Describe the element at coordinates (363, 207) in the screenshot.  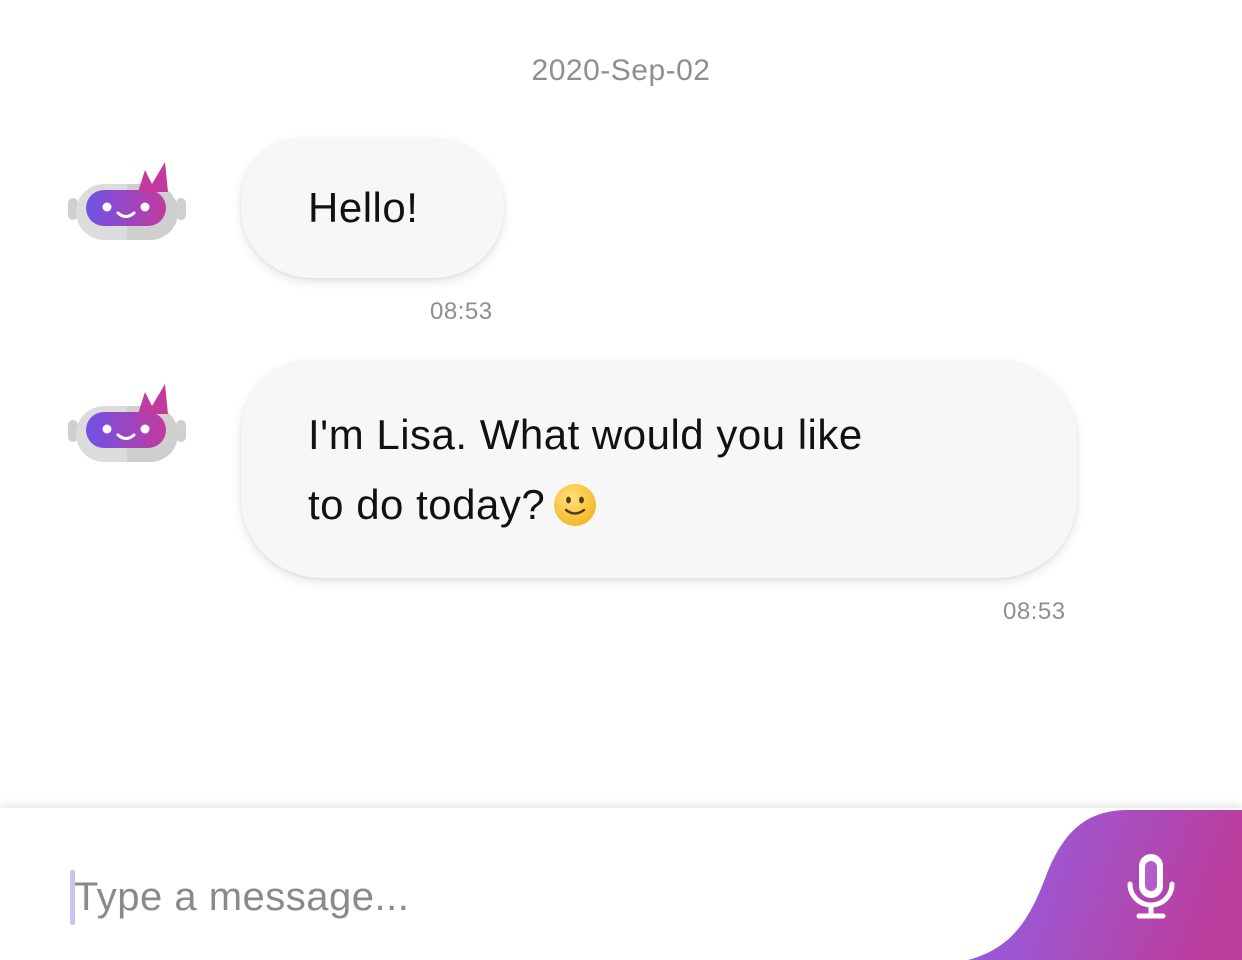
I see `message-text: Hello!` at that location.